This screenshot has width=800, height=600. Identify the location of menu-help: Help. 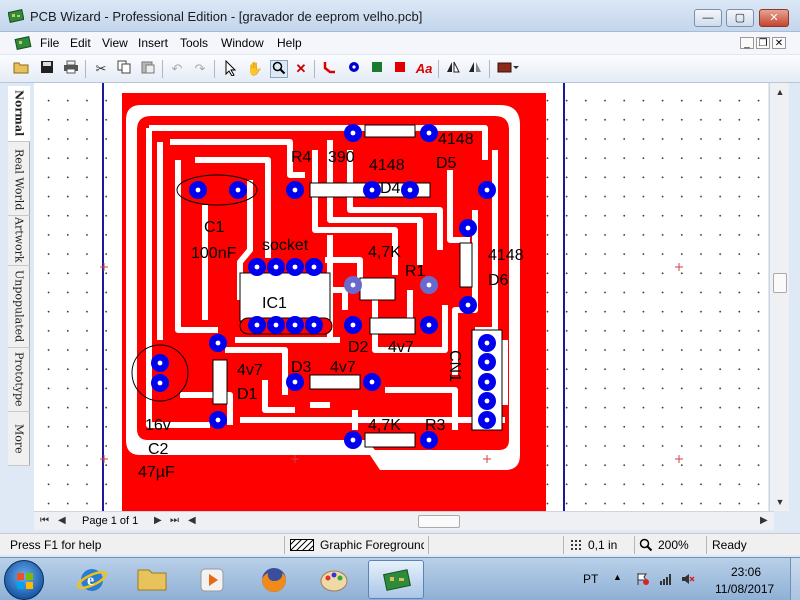
(289, 43).